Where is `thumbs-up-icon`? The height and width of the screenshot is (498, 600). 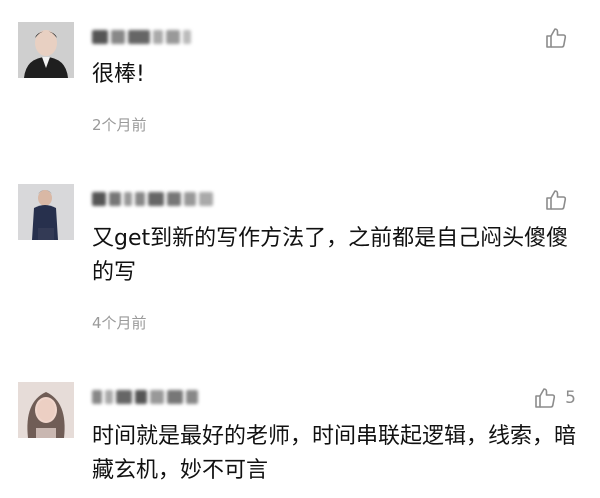 thumbs-up-icon is located at coordinates (545, 398).